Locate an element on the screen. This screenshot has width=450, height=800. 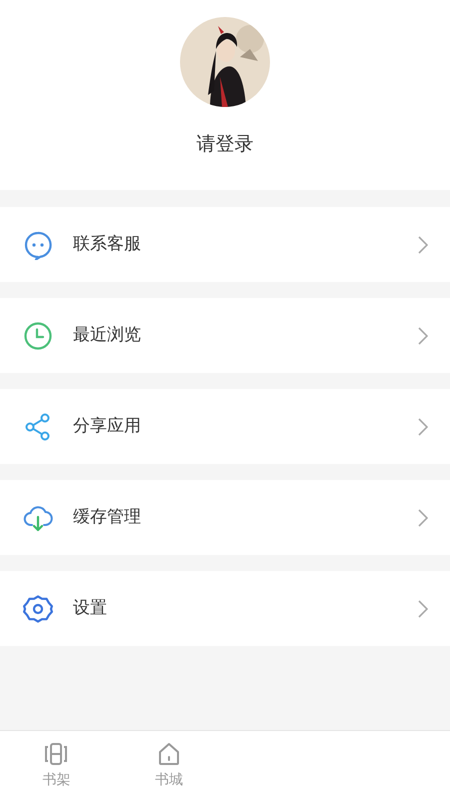
menu-label: 最近浏览 is located at coordinates (107, 335).